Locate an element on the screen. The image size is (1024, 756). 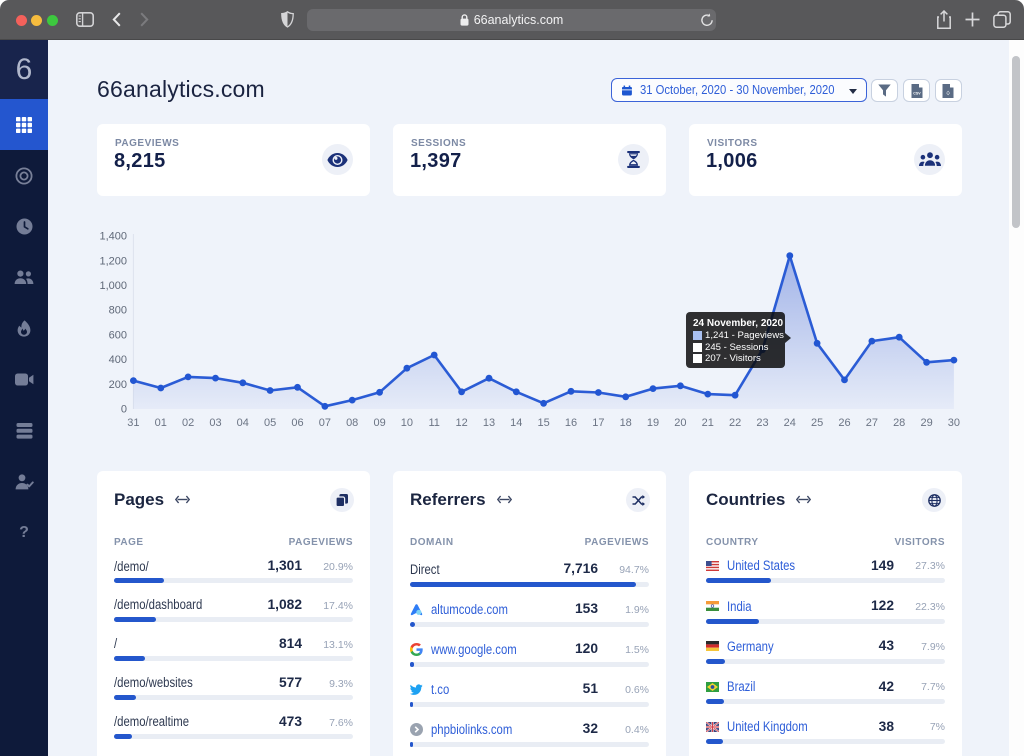
svg-text: 15 is located at coordinates (543, 423).